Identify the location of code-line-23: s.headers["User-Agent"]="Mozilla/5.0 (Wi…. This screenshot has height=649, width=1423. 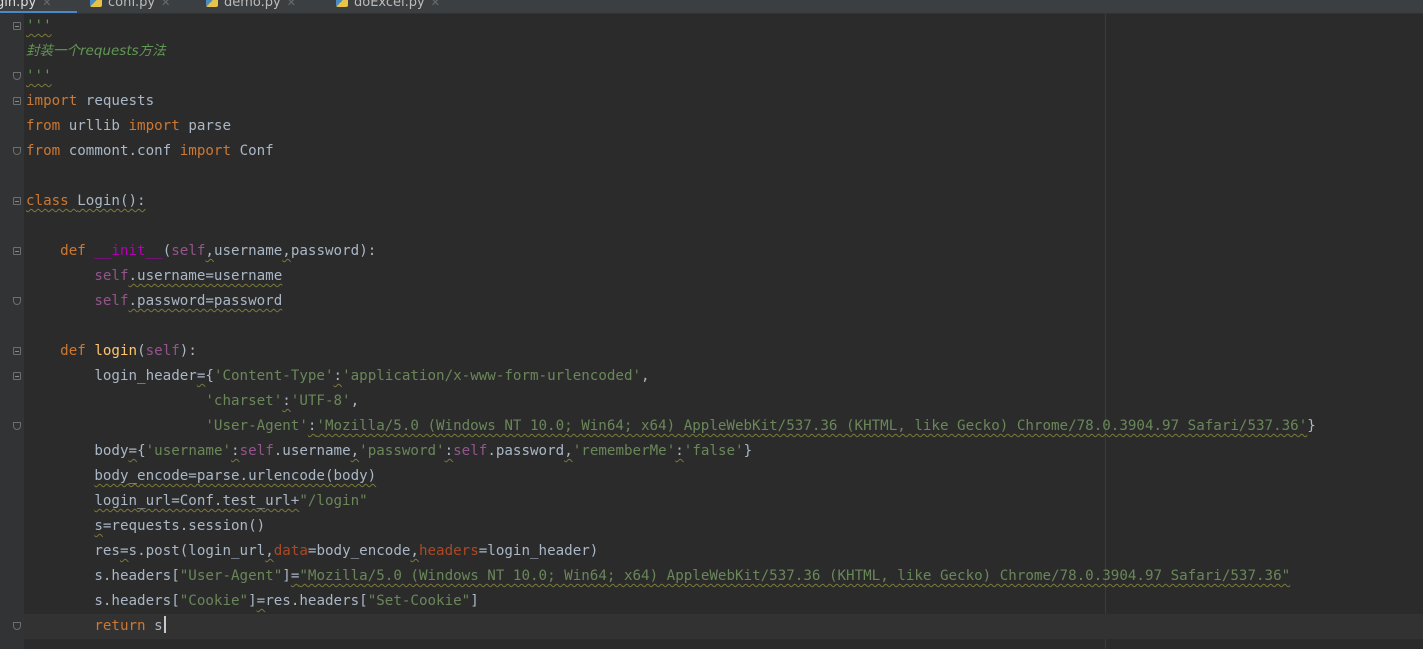
(692, 576).